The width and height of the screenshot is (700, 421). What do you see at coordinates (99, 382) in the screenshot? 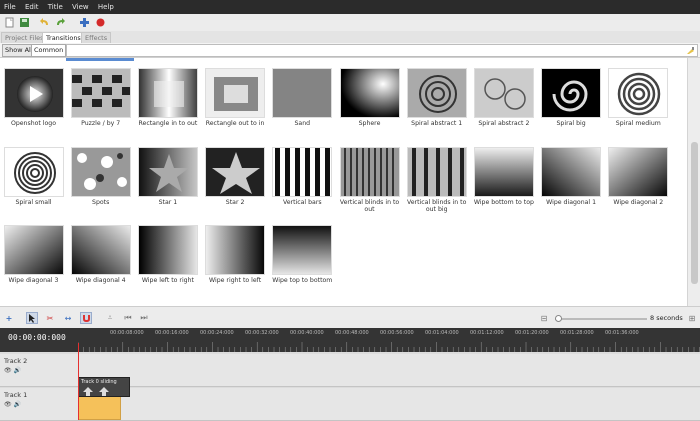
I see `tooltip-text: Track 0 sliding` at bounding box center [99, 382].